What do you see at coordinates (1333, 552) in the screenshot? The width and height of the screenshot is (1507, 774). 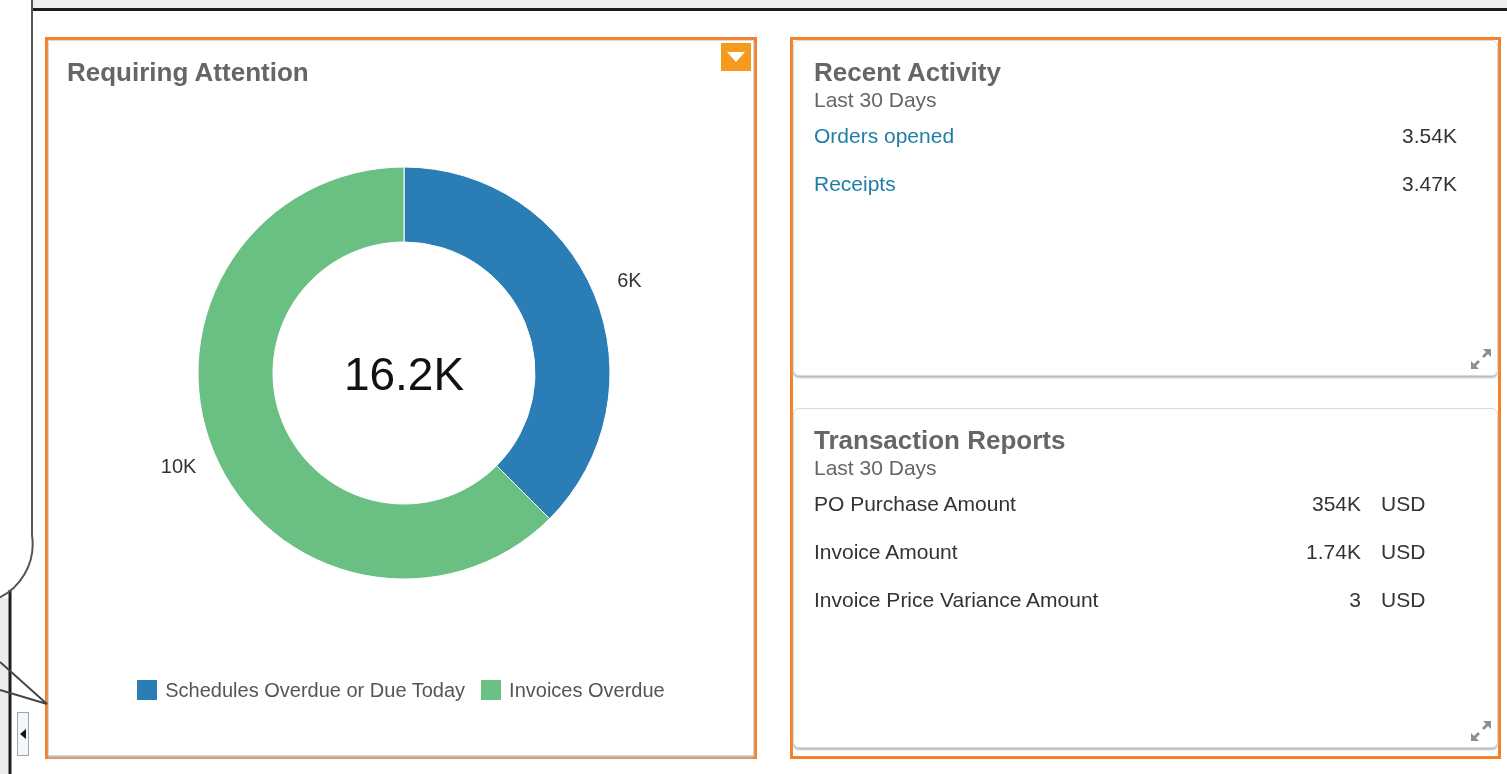 I see `report-amount: 1.74K` at bounding box center [1333, 552].